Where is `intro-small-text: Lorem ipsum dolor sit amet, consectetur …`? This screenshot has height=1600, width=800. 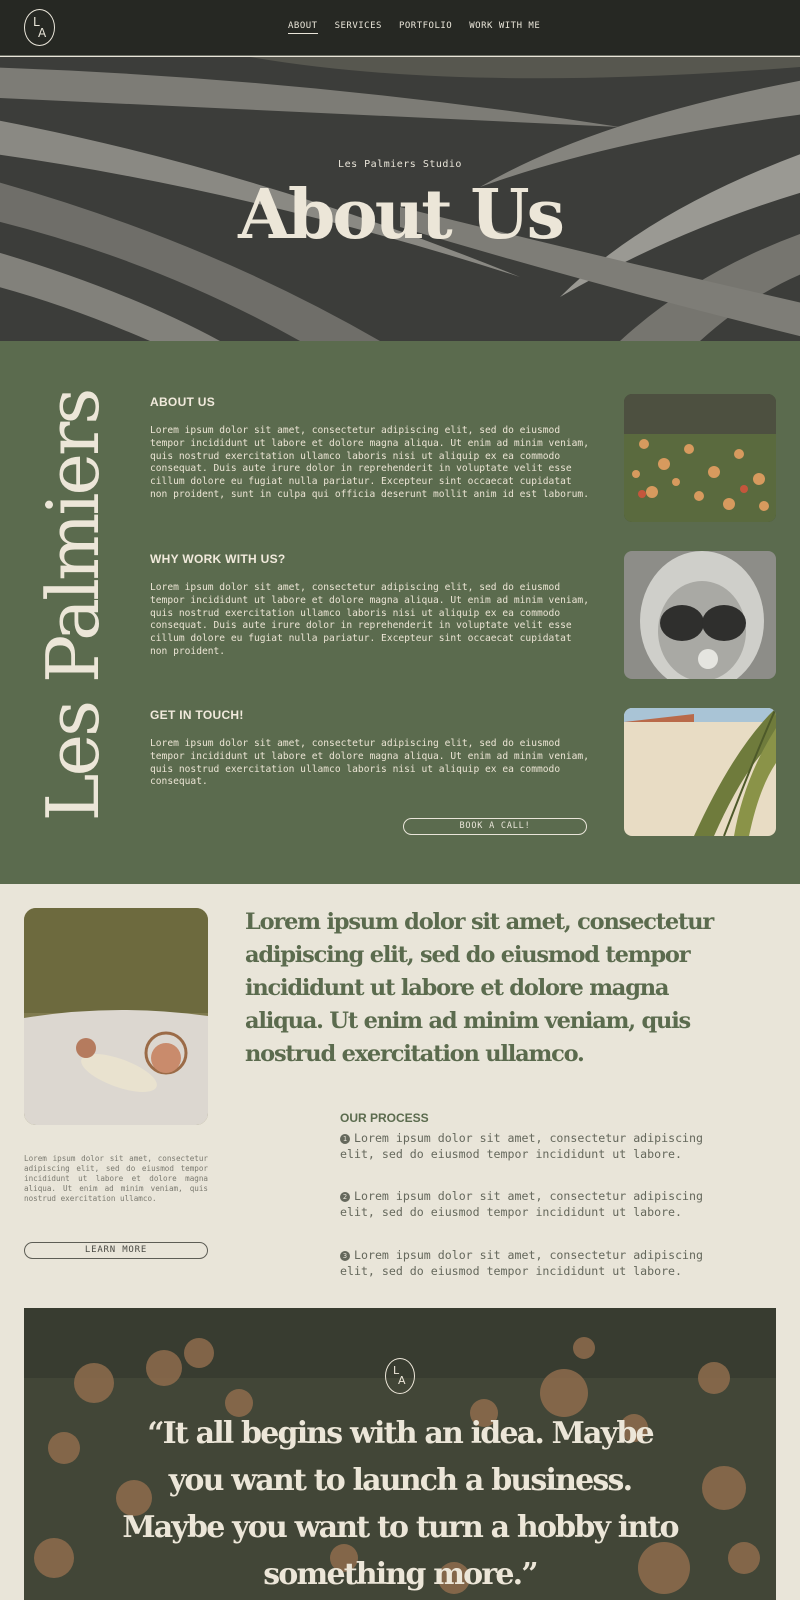
intro-small-text: Lorem ipsum dolor sit amet, consectetur … is located at coordinates (116, 1178).